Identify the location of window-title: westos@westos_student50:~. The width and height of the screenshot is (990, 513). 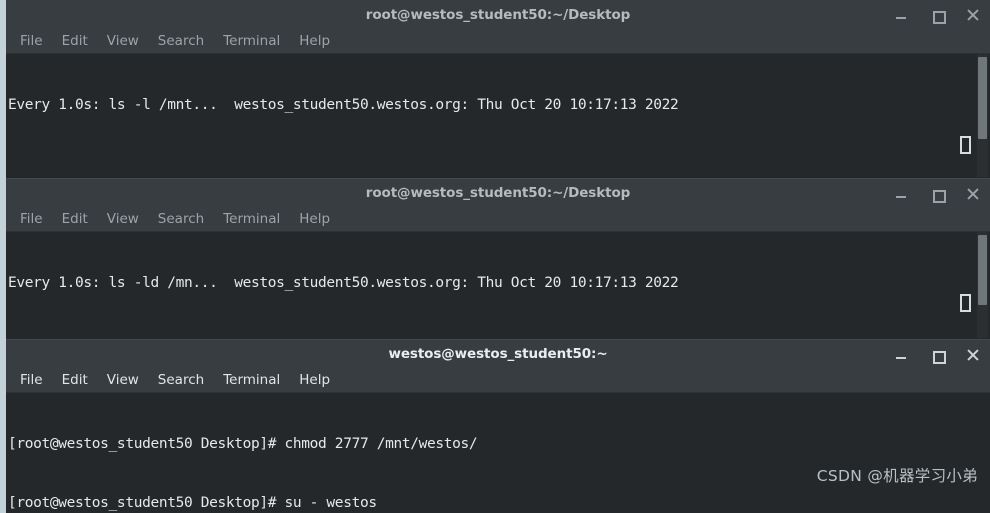
(498, 354).